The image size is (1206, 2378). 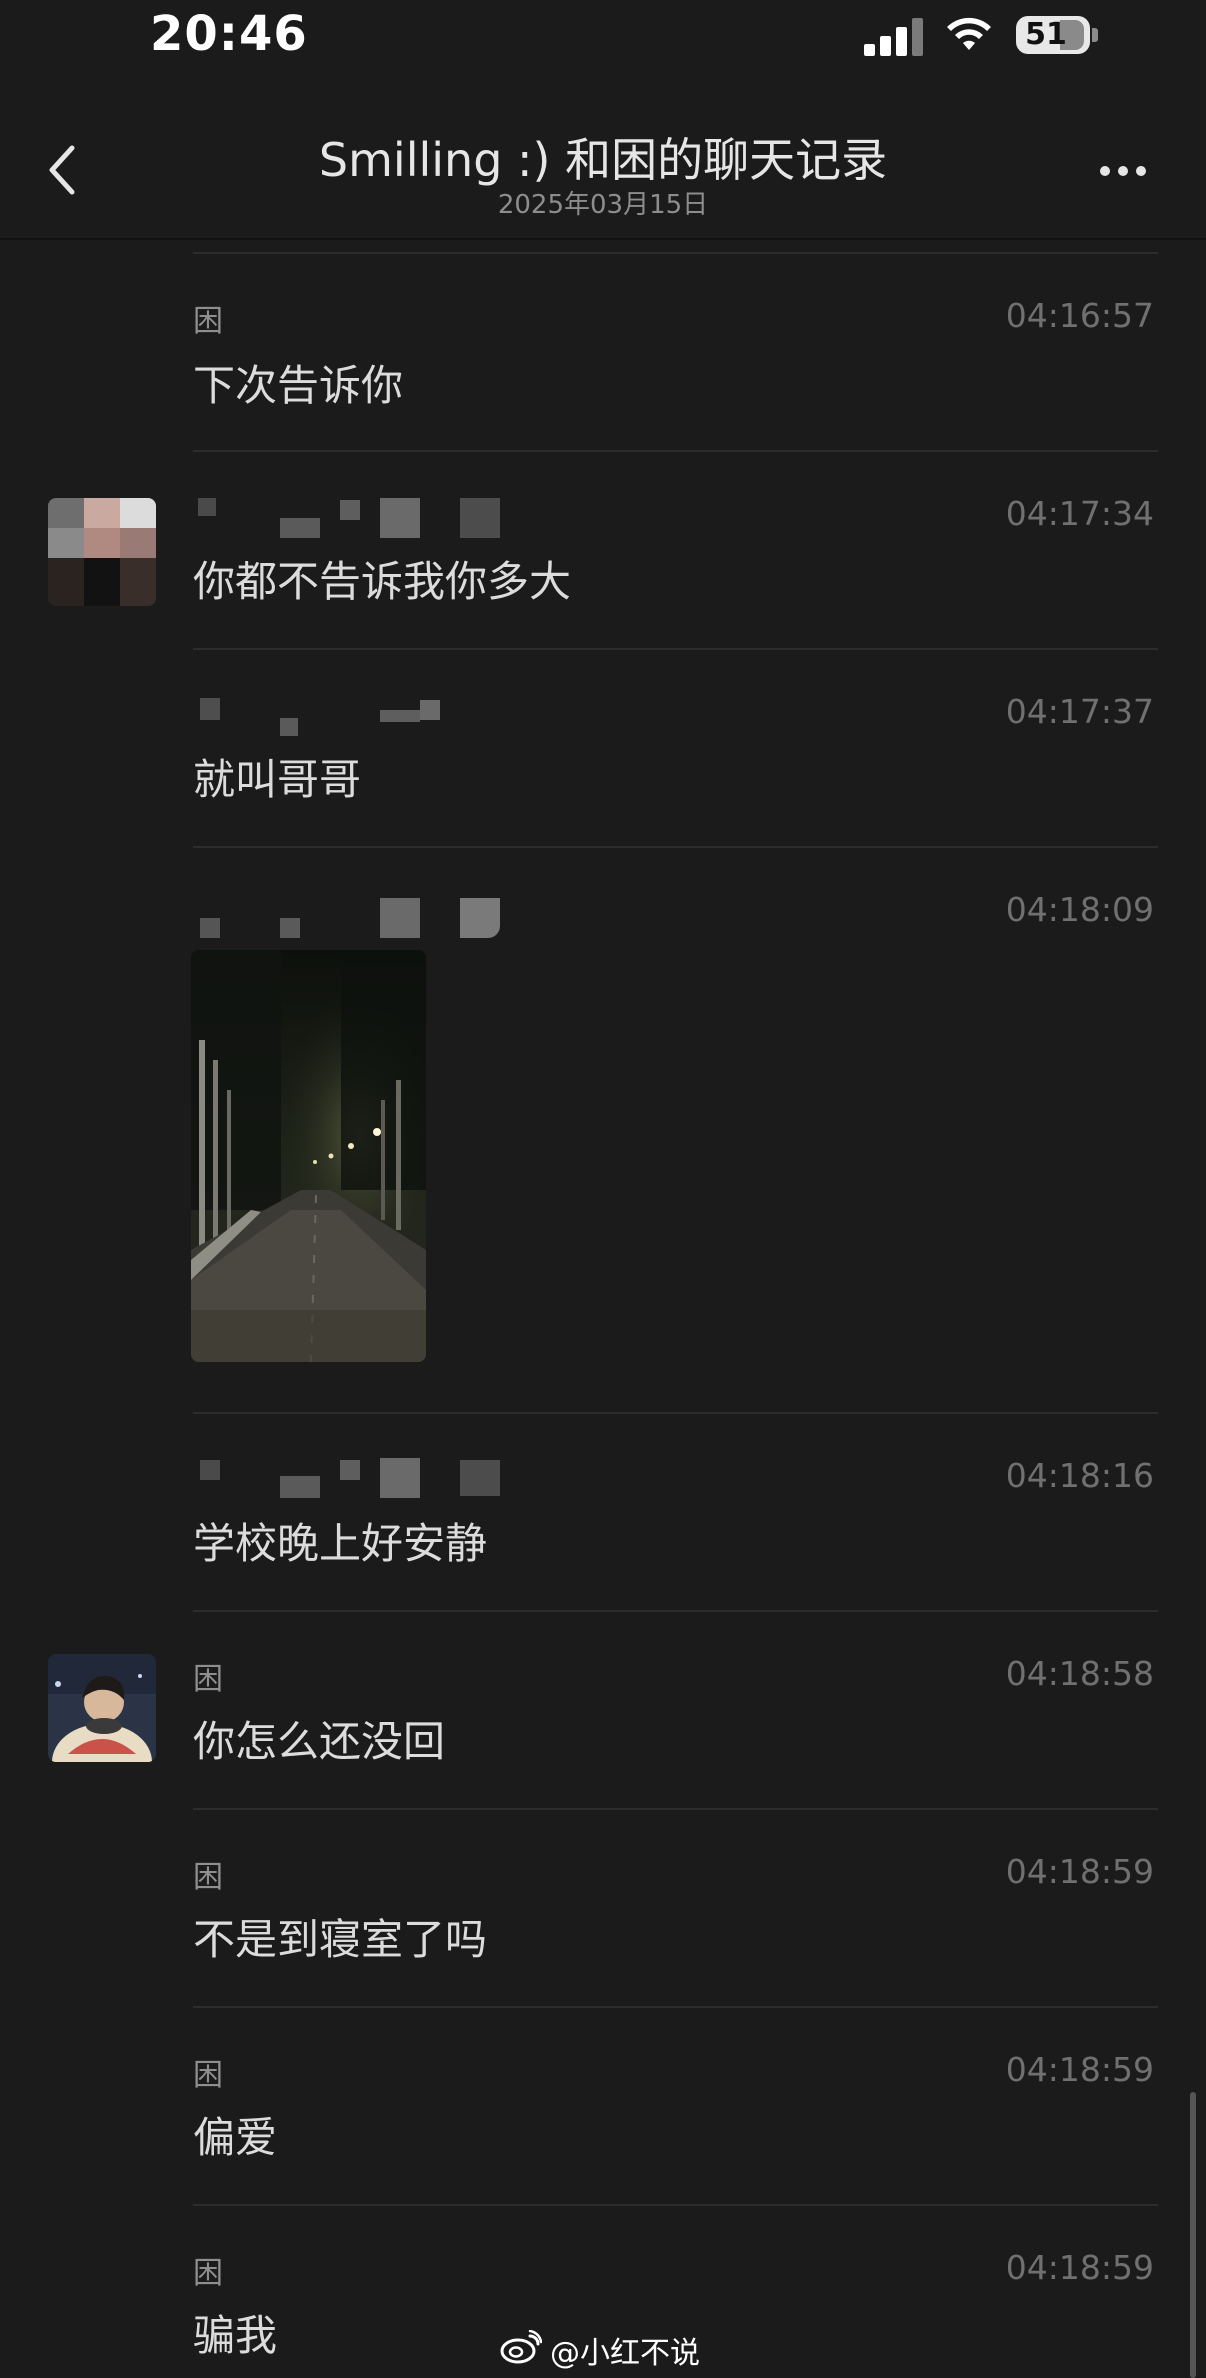 I want to click on message-text: 不是到寝室了吗, so click(x=340, y=1939).